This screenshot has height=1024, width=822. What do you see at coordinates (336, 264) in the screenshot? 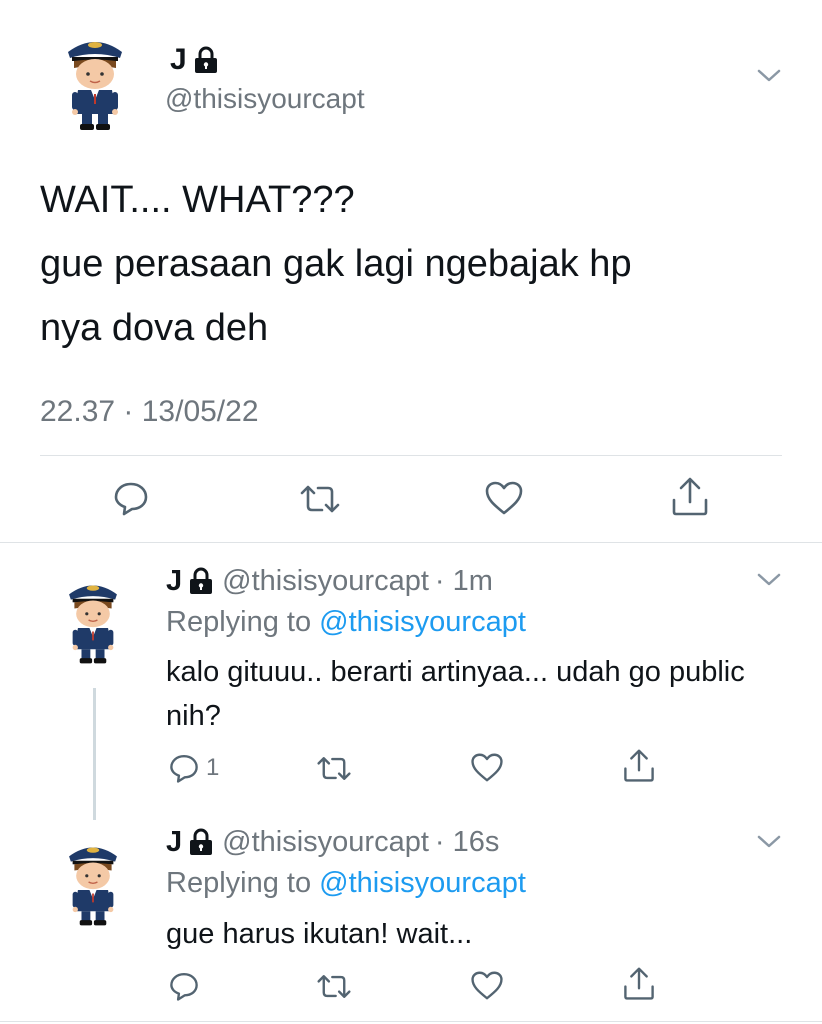
I see `tweet-text-line: gue perasaan gak lagi ngebajak hp` at bounding box center [336, 264].